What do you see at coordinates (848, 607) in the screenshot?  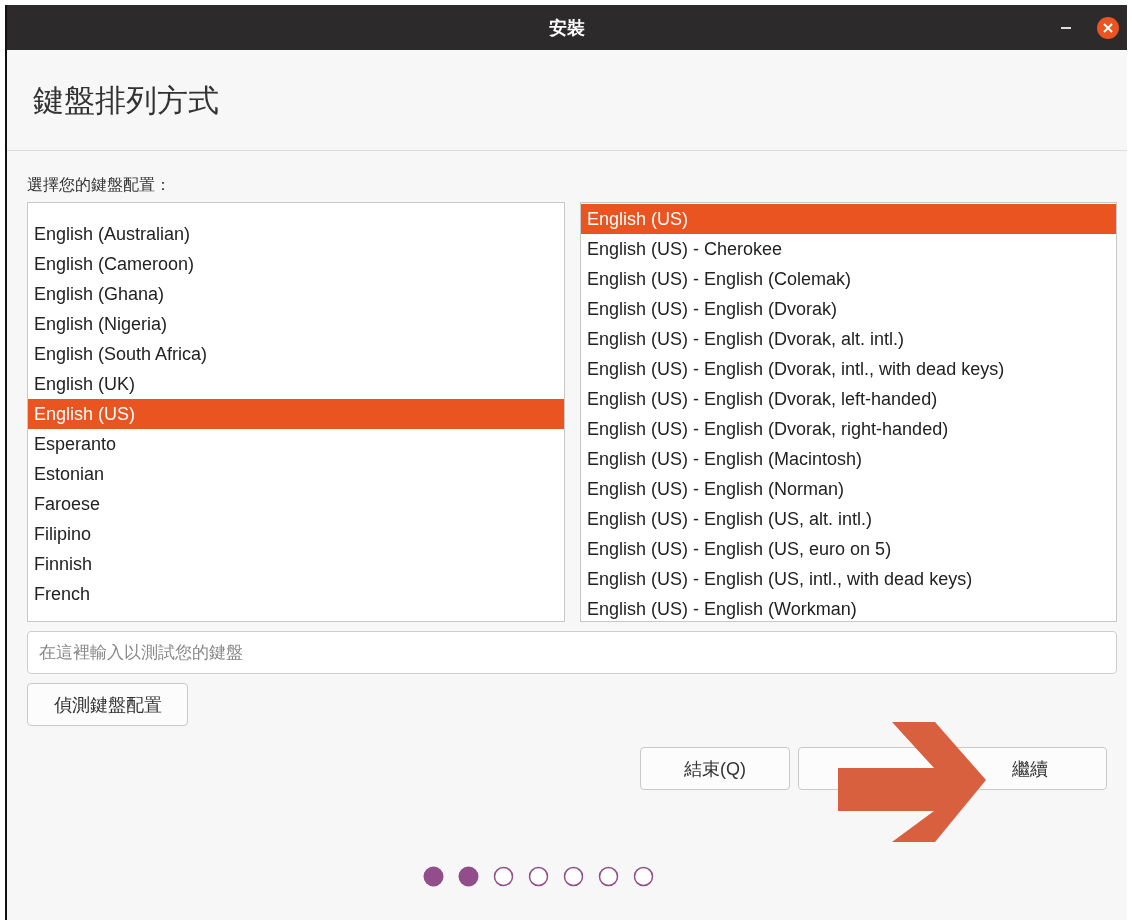 I see `list-item: English (US) - English (Workman)` at bounding box center [848, 607].